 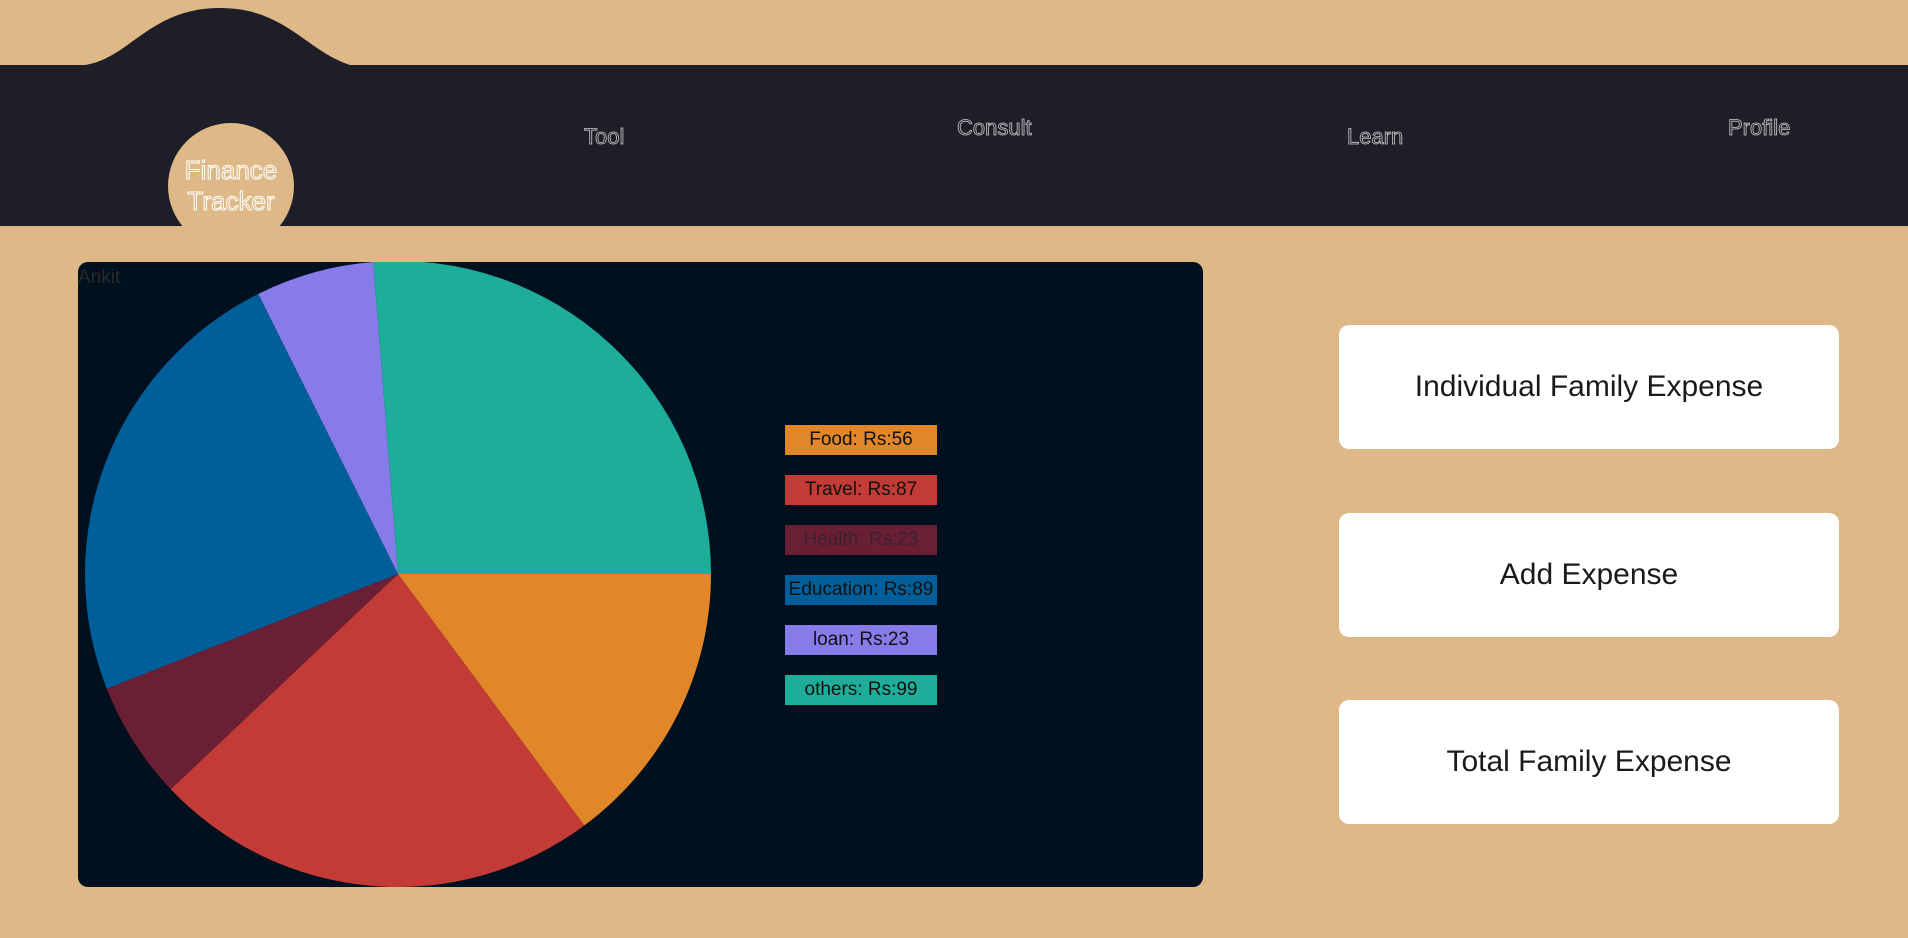 I want to click on nav-link-consult: Consult, so click(x=994, y=128).